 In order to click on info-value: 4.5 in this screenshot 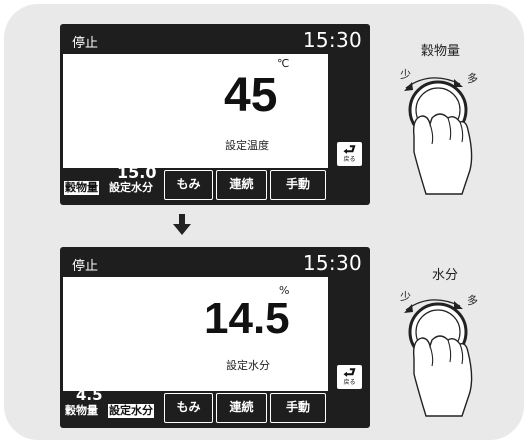, I will do `click(89, 395)`.